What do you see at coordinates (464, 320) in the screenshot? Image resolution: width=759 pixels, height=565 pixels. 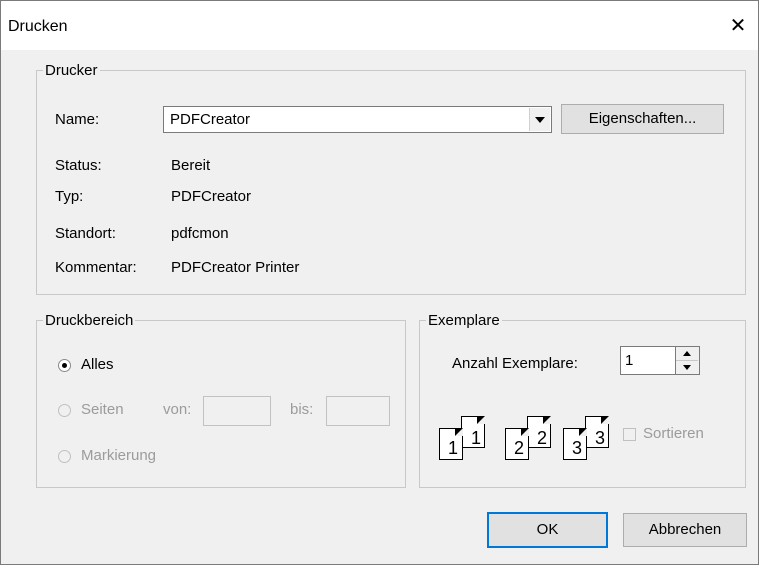 I see `copies-legend: Exemplare` at bounding box center [464, 320].